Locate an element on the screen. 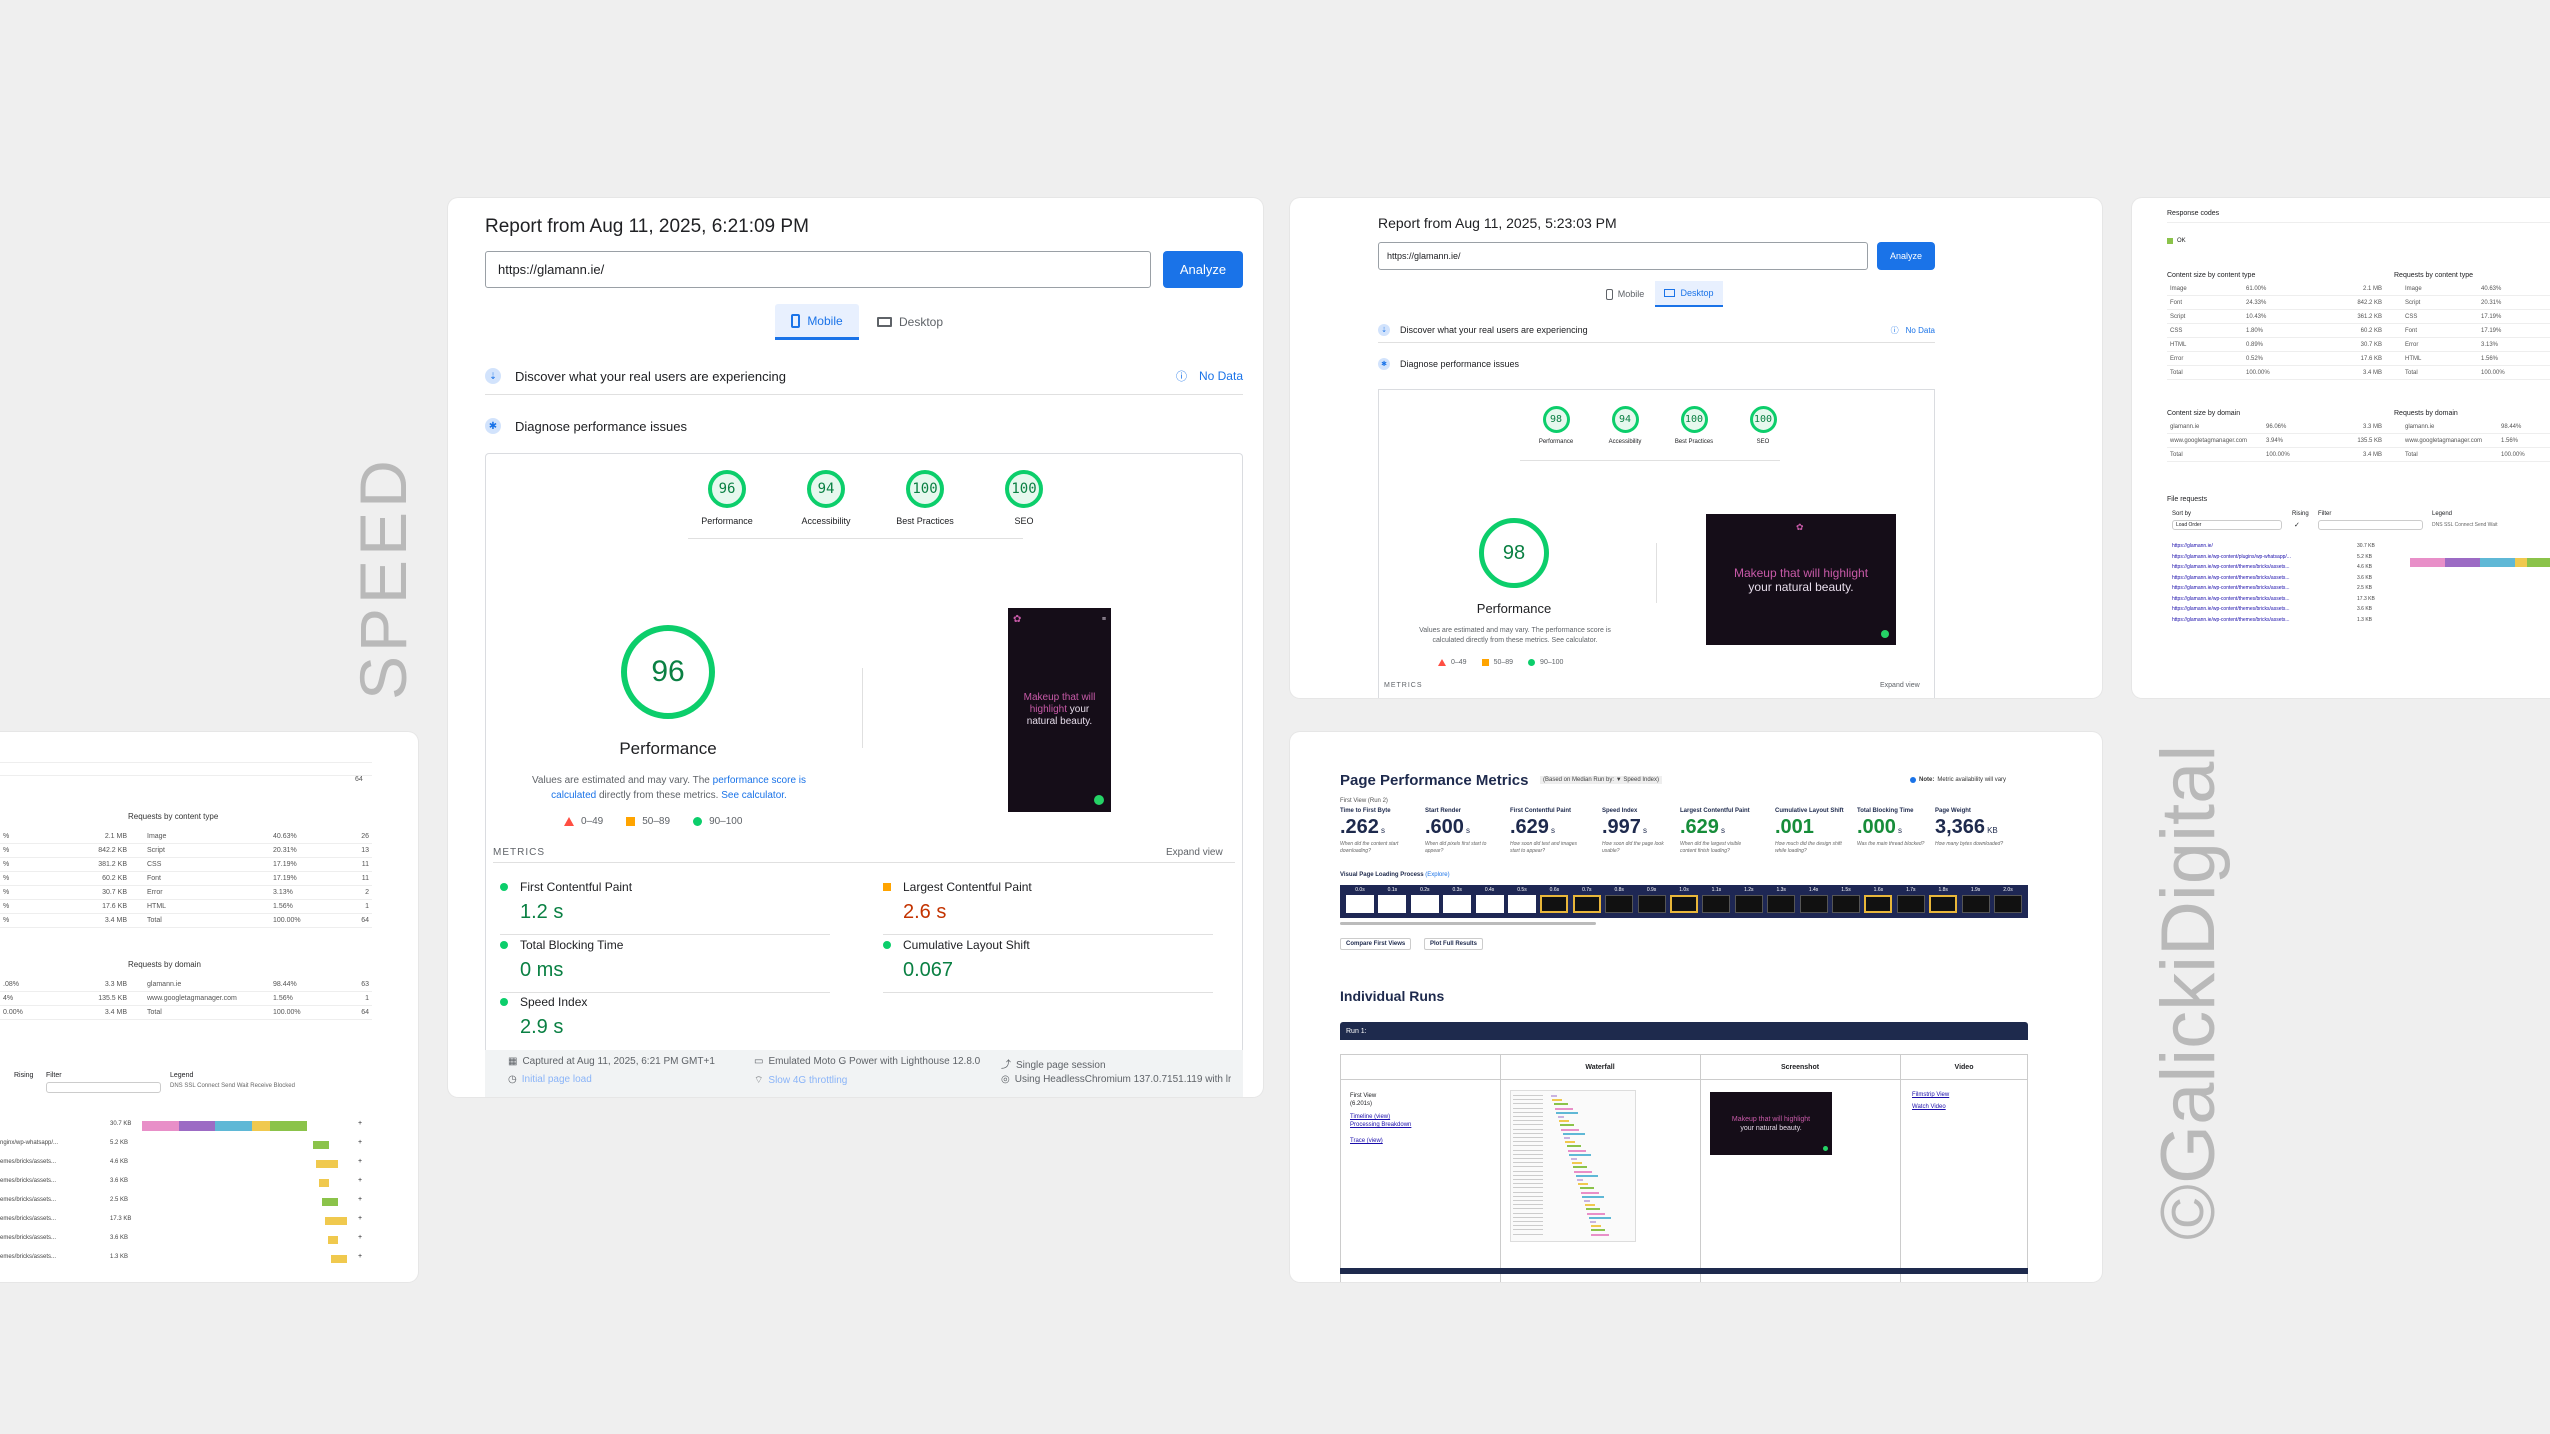 Image resolution: width=2550 pixels, height=1434 pixels. score-gauge-1: 94 Accessibility is located at coordinates (826, 498).